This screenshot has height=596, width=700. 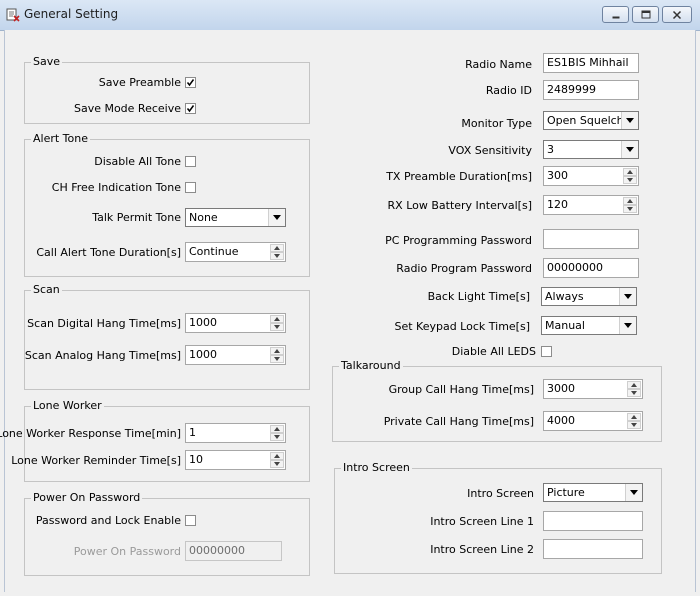 I want to click on intro-screen-line2-field, so click(x=593, y=549).